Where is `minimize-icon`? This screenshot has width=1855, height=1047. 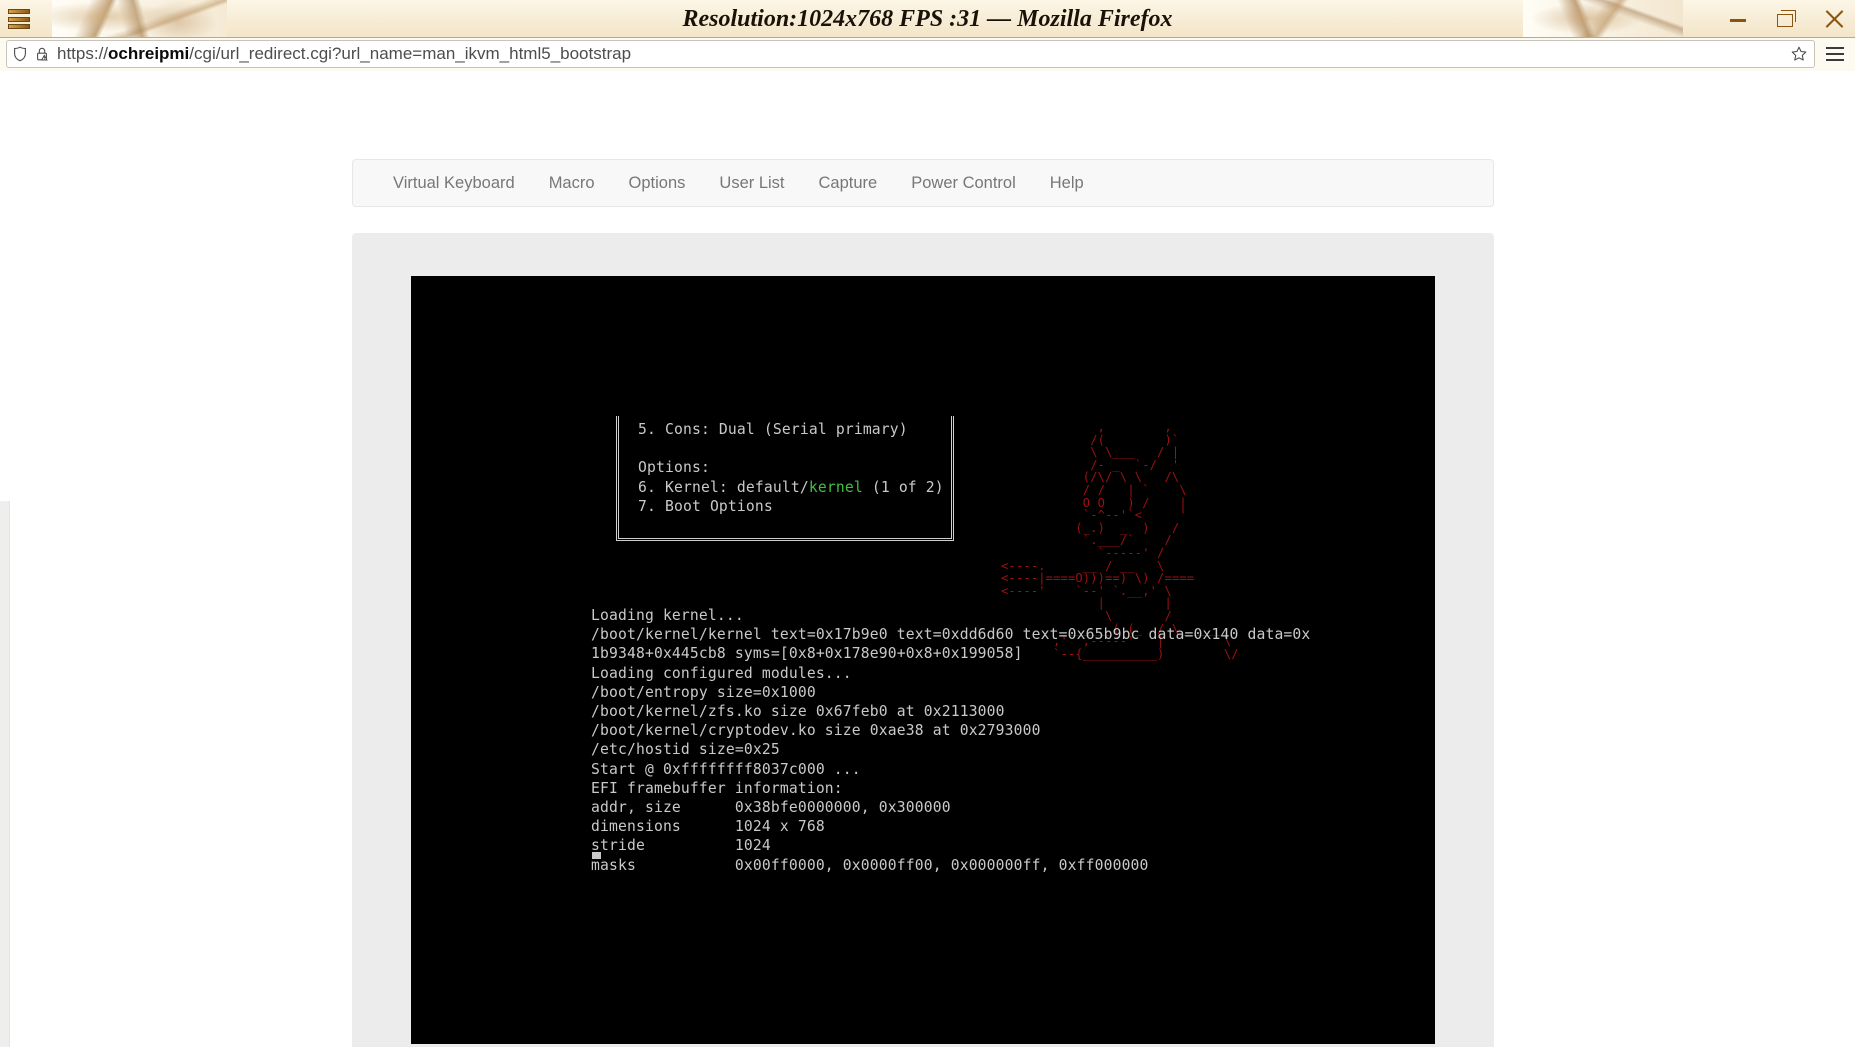
minimize-icon is located at coordinates (1738, 19).